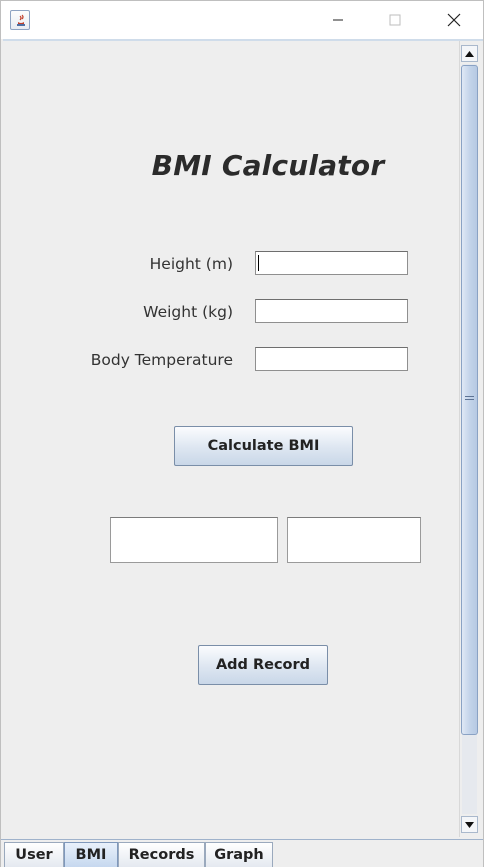  Describe the element at coordinates (242, 20) in the screenshot. I see `title-bar` at that location.